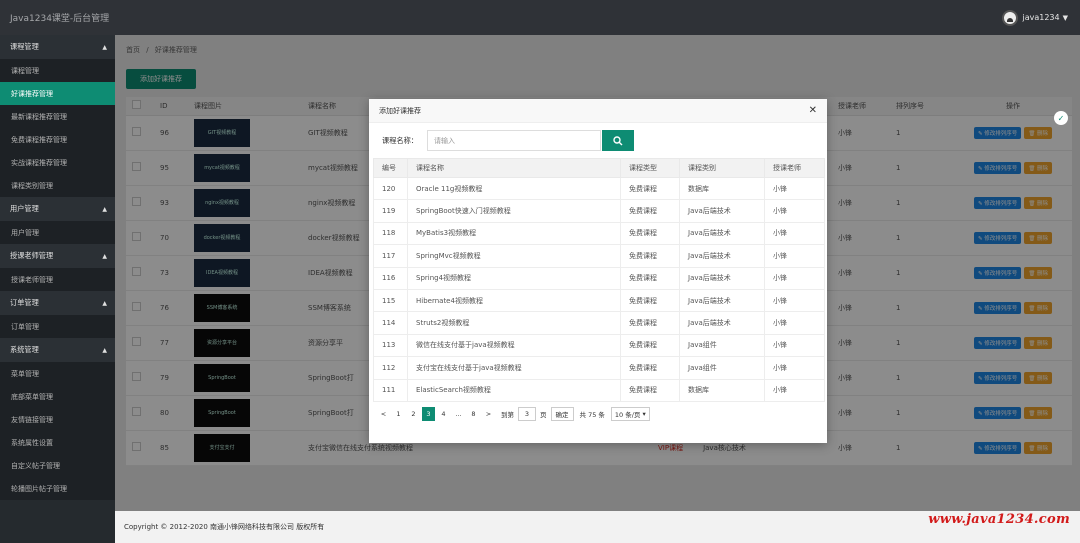 The width and height of the screenshot is (1080, 543). Describe the element at coordinates (488, 414) in the screenshot. I see `next-page-button: >` at that location.